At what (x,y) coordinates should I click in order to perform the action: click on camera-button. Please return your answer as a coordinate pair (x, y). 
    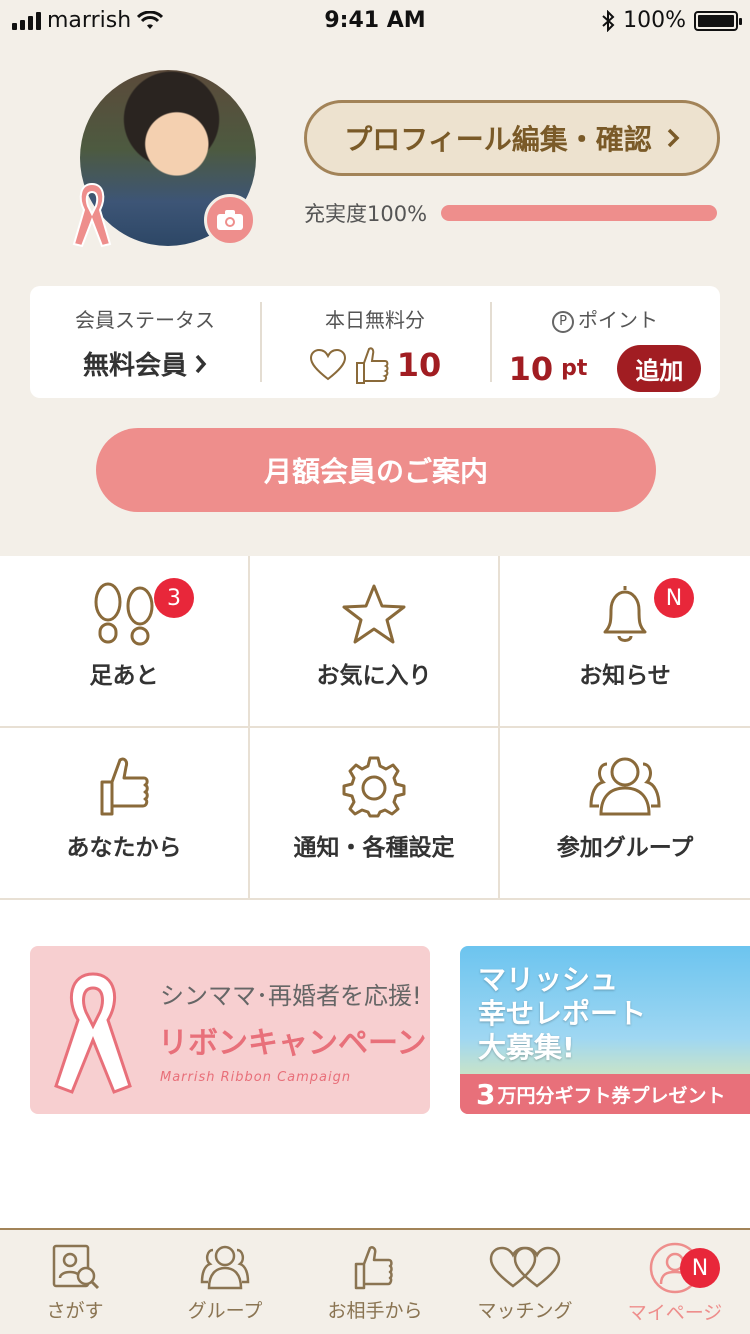
    Looking at the image, I should click on (230, 220).